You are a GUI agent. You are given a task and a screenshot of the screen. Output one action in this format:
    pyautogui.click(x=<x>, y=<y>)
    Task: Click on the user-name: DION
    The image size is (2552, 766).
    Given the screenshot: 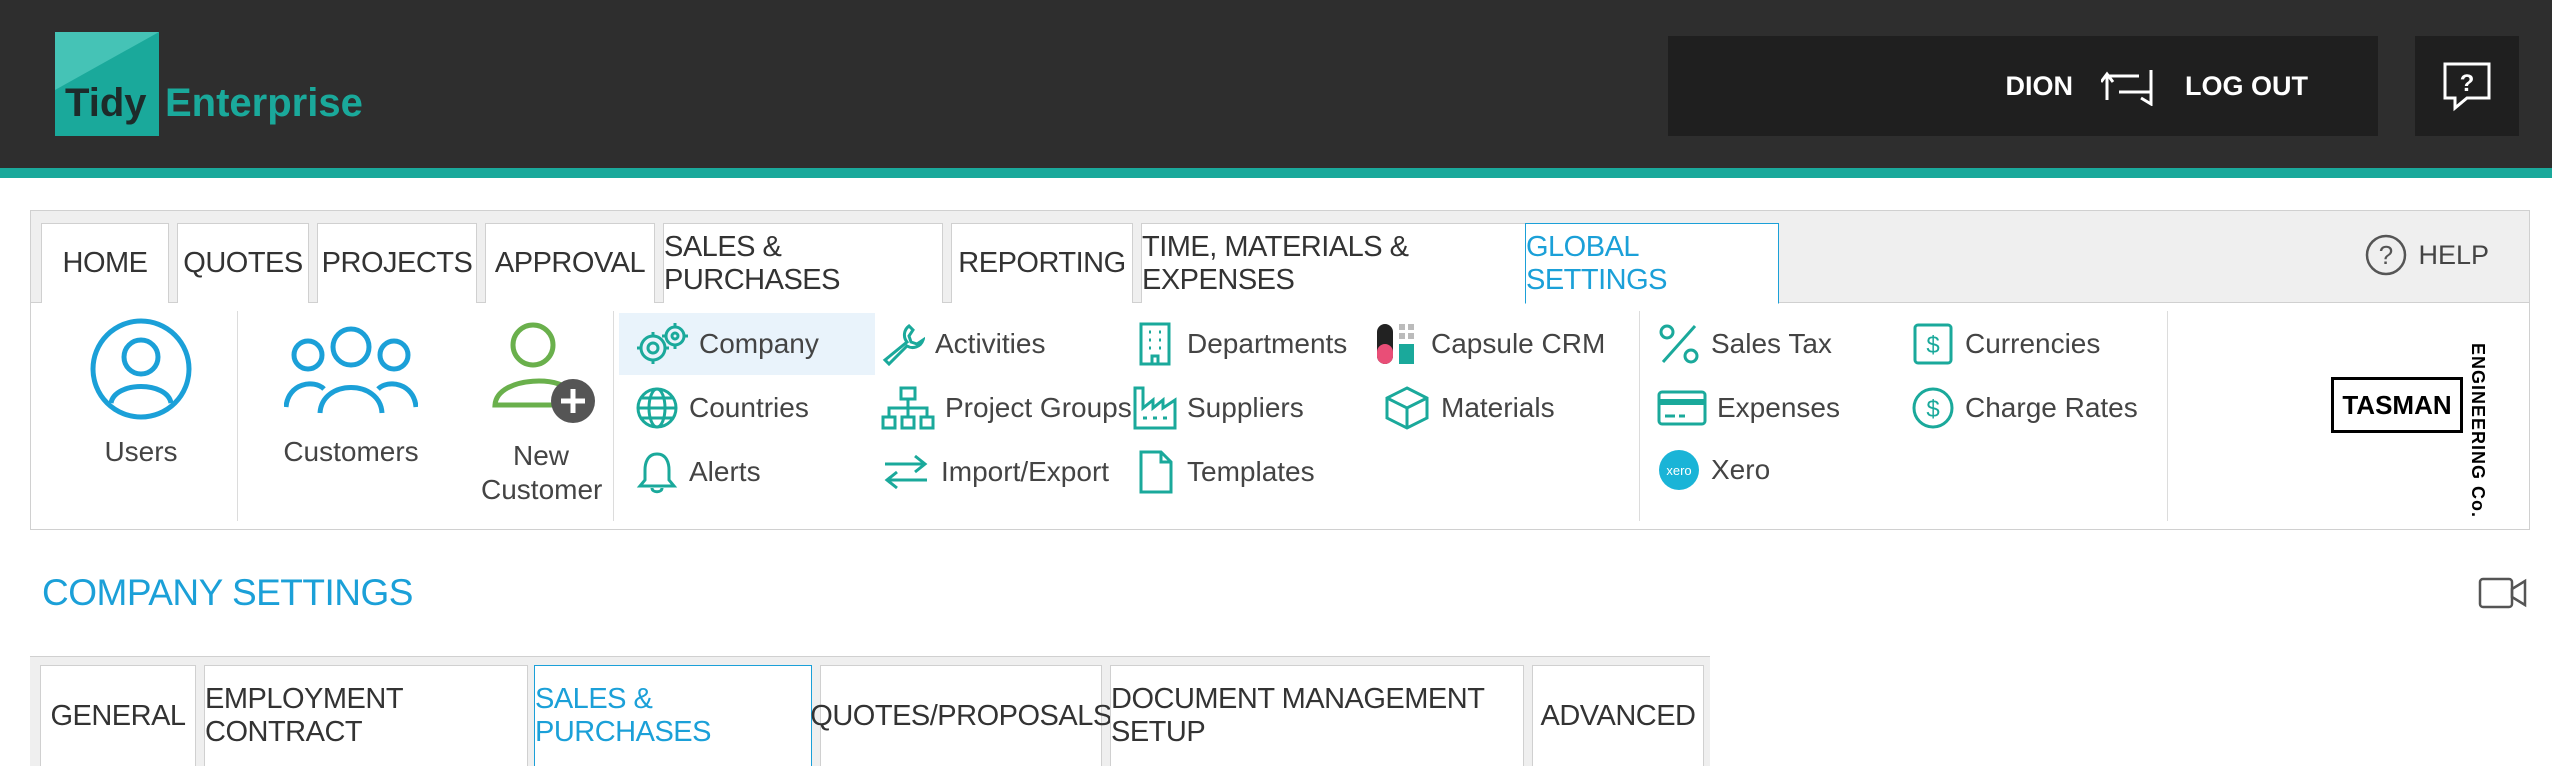 What is the action you would take?
    pyautogui.click(x=2040, y=86)
    